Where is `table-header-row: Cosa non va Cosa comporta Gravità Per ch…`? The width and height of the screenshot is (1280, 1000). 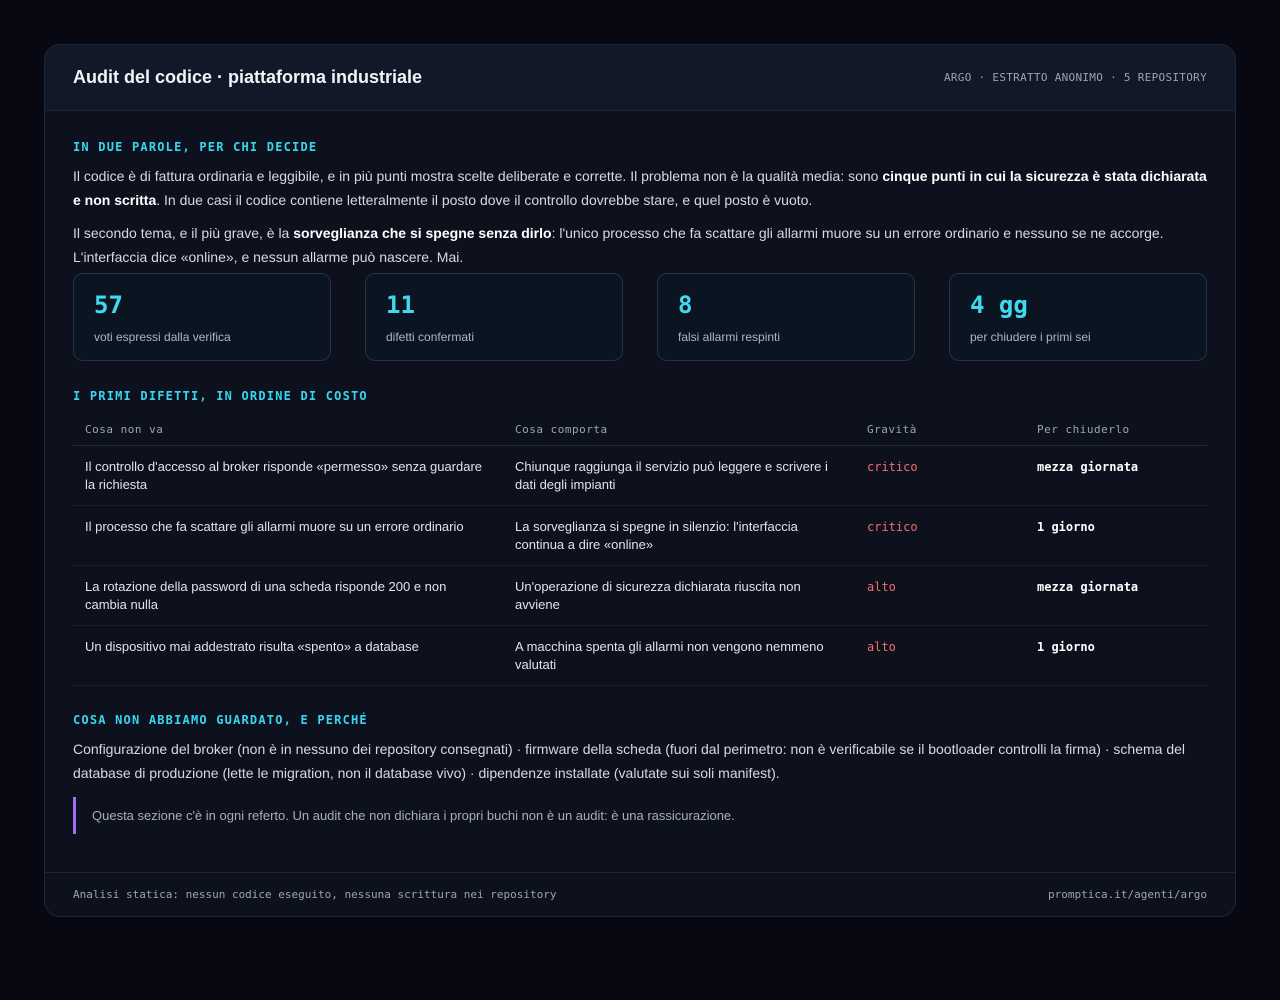
table-header-row: Cosa non va Cosa comporta Gravità Per ch… is located at coordinates (640, 434).